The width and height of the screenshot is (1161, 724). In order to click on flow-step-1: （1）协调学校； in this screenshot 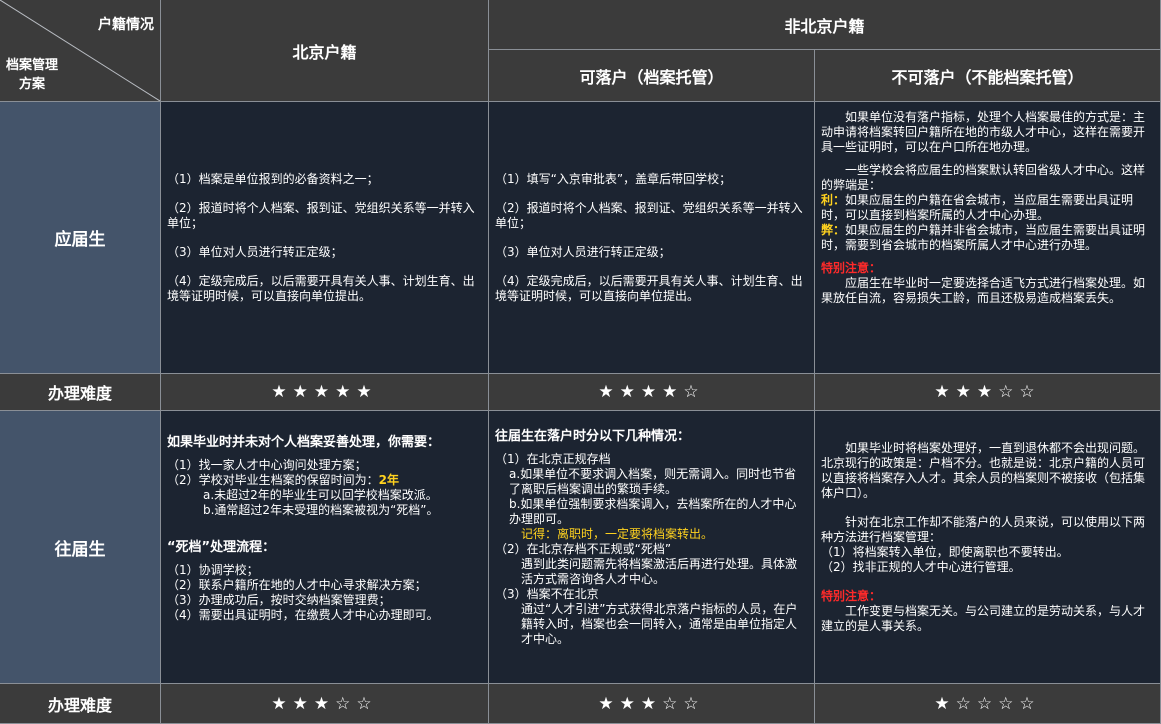, I will do `click(213, 570)`.